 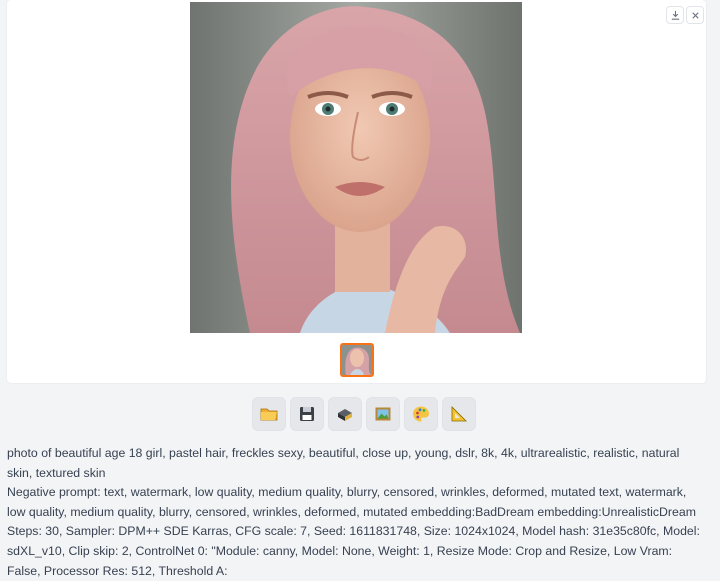 I want to click on open-folder-button, so click(x=269, y=414).